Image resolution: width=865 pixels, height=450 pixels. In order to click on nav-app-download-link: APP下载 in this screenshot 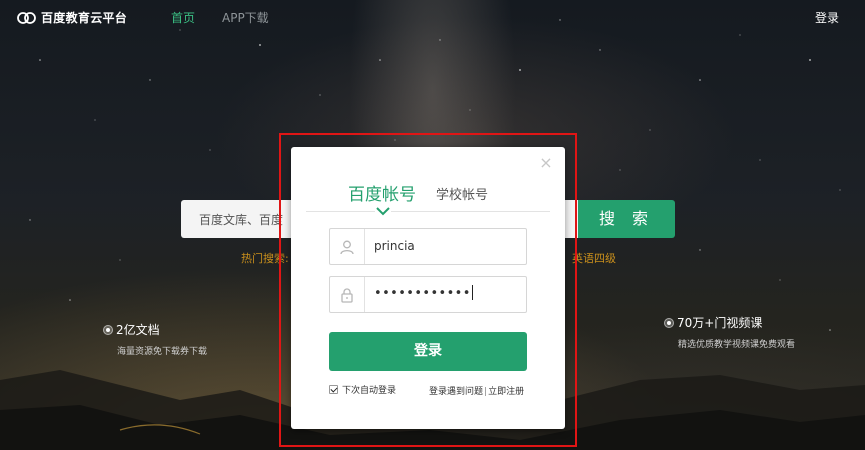, I will do `click(245, 17)`.